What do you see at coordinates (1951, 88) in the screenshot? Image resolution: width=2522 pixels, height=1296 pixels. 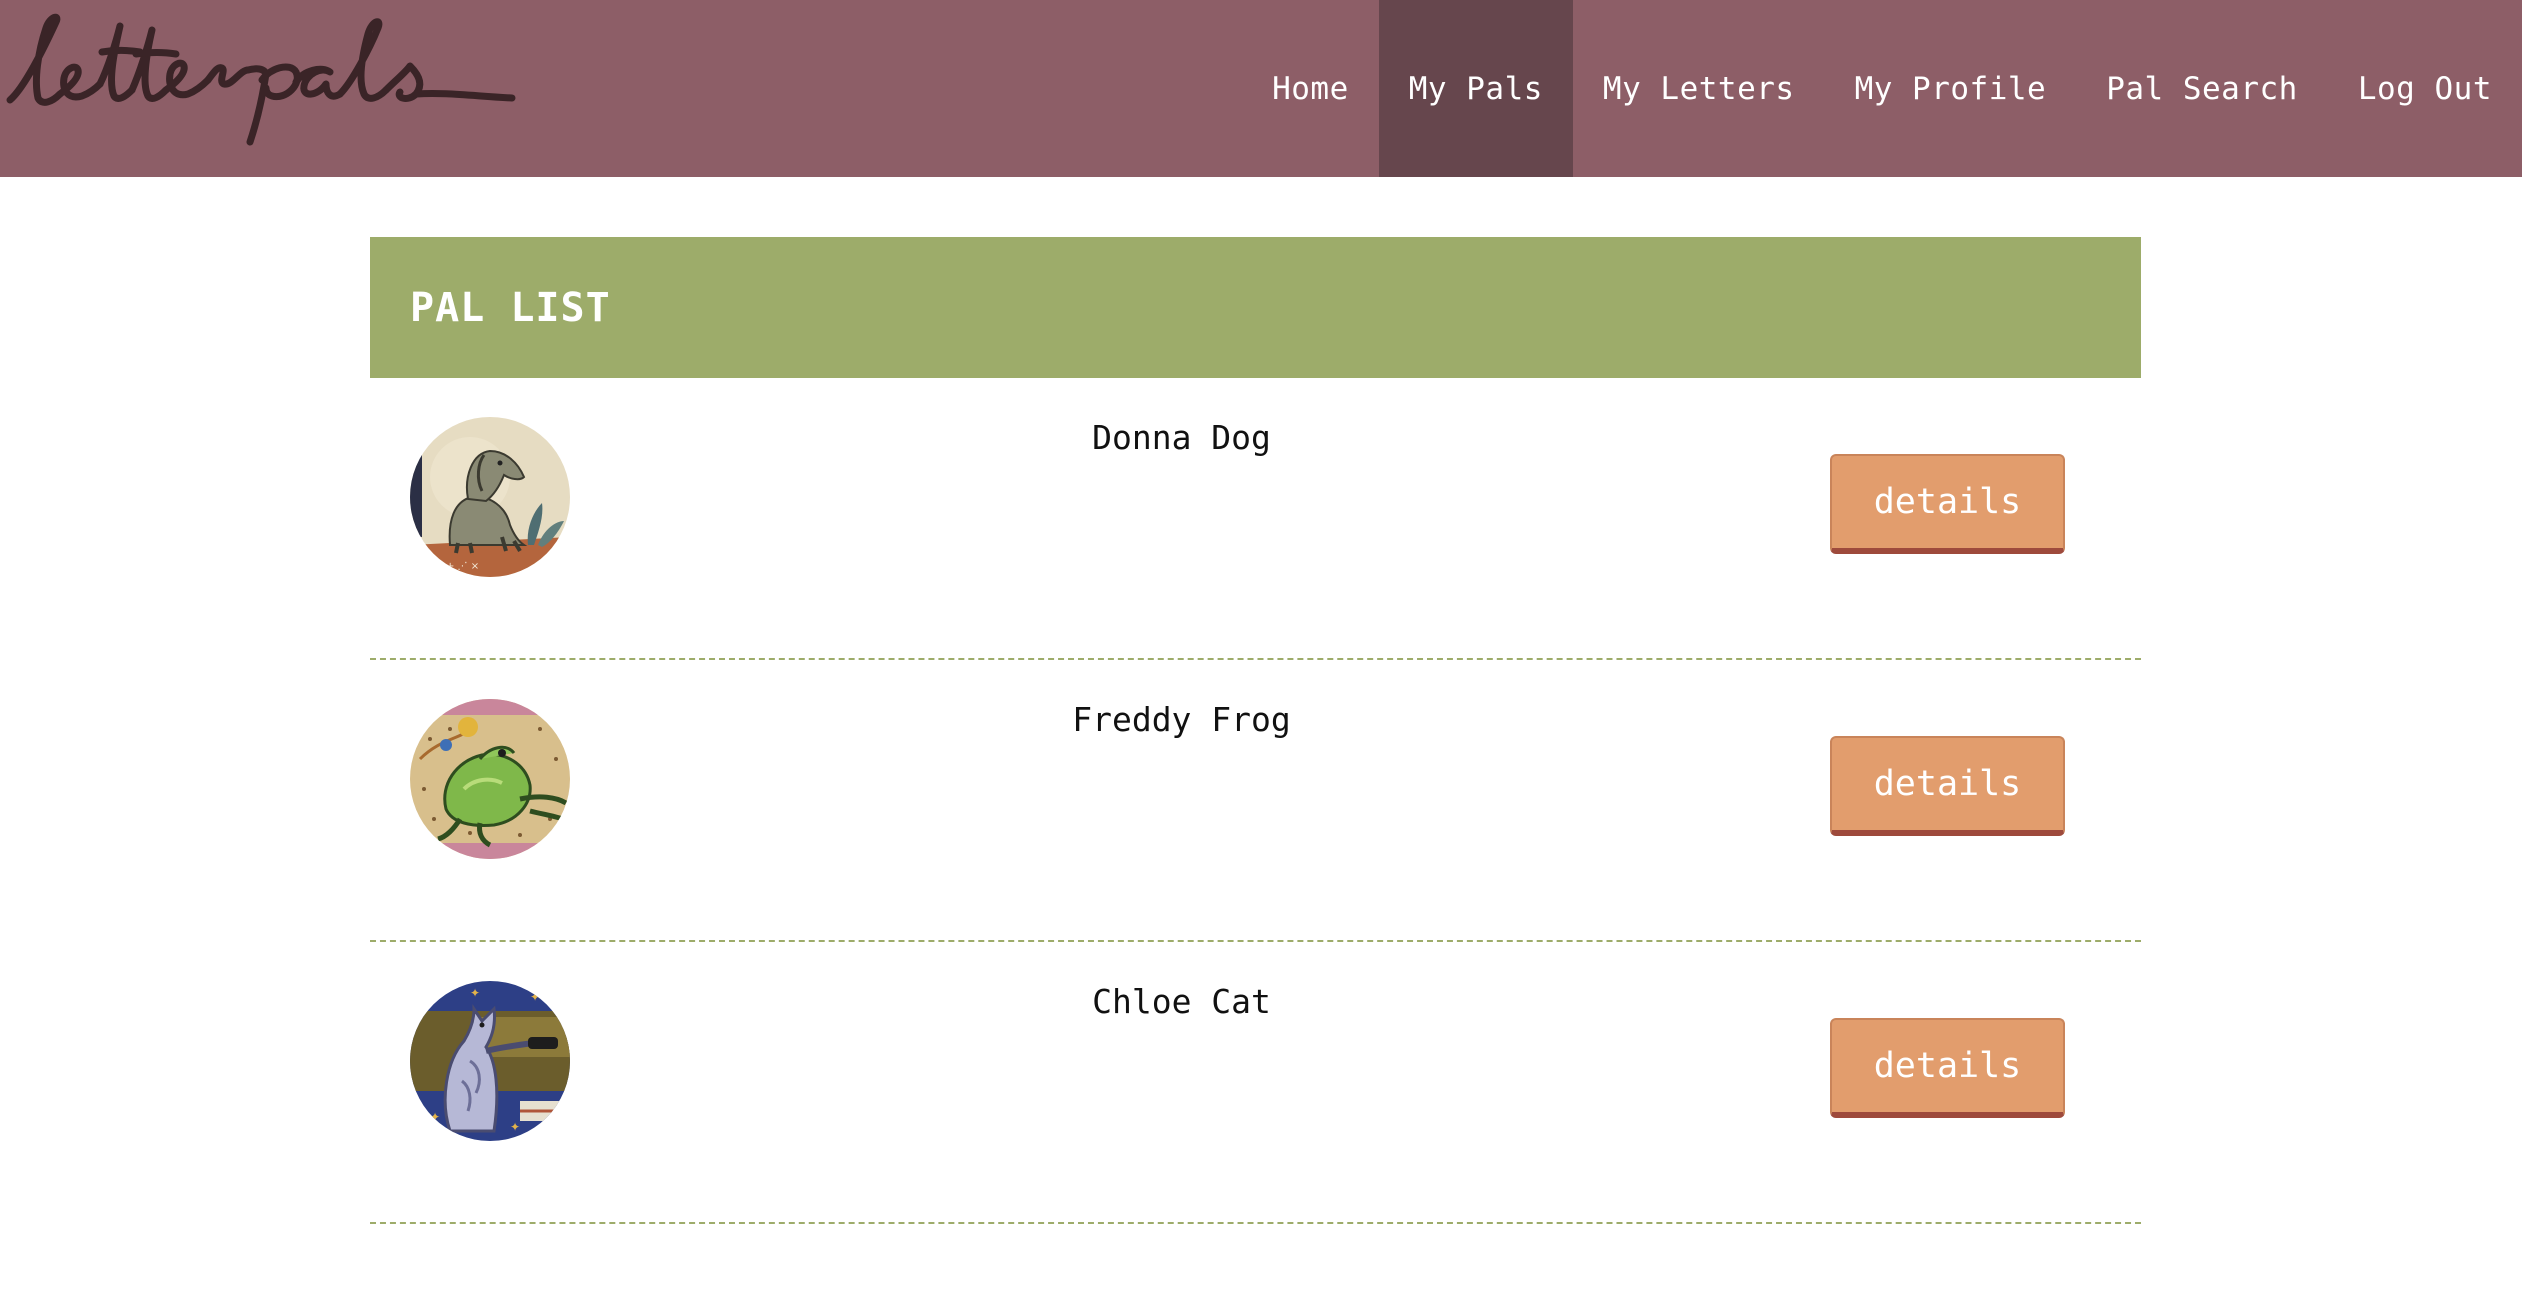 I see `nav-my-profile: My Profile` at bounding box center [1951, 88].